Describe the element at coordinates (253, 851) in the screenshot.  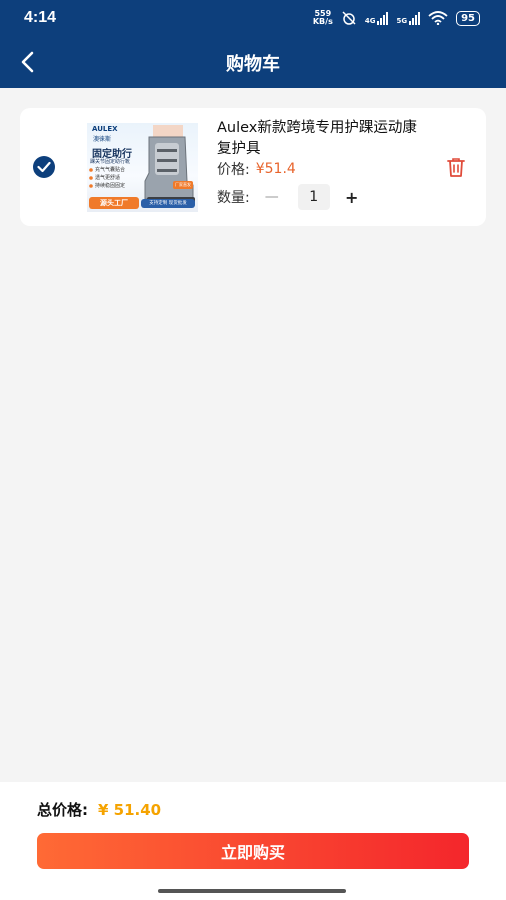
I see `buy-now-button: 立即购买` at that location.